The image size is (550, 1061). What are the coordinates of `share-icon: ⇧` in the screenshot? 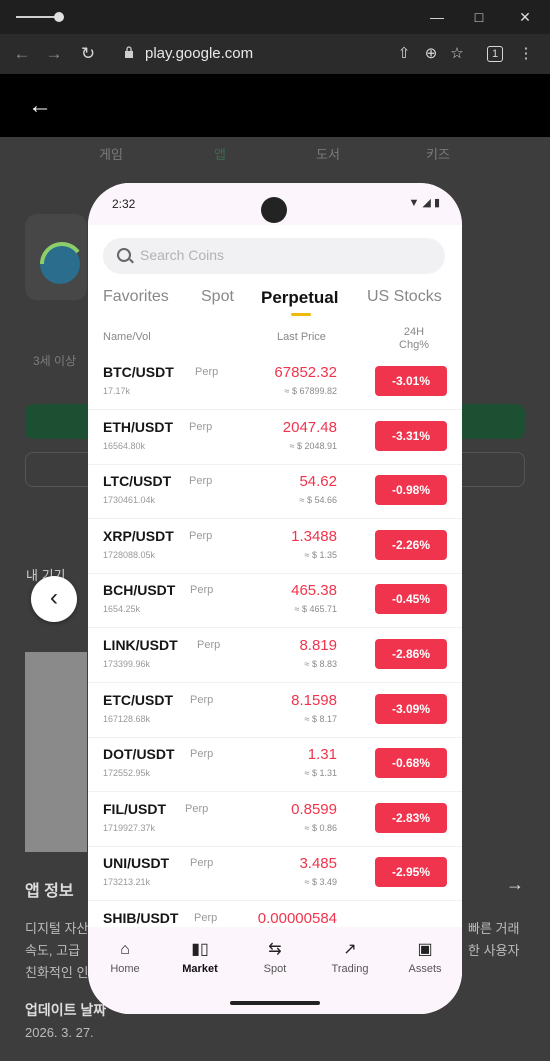 It's located at (404, 54).